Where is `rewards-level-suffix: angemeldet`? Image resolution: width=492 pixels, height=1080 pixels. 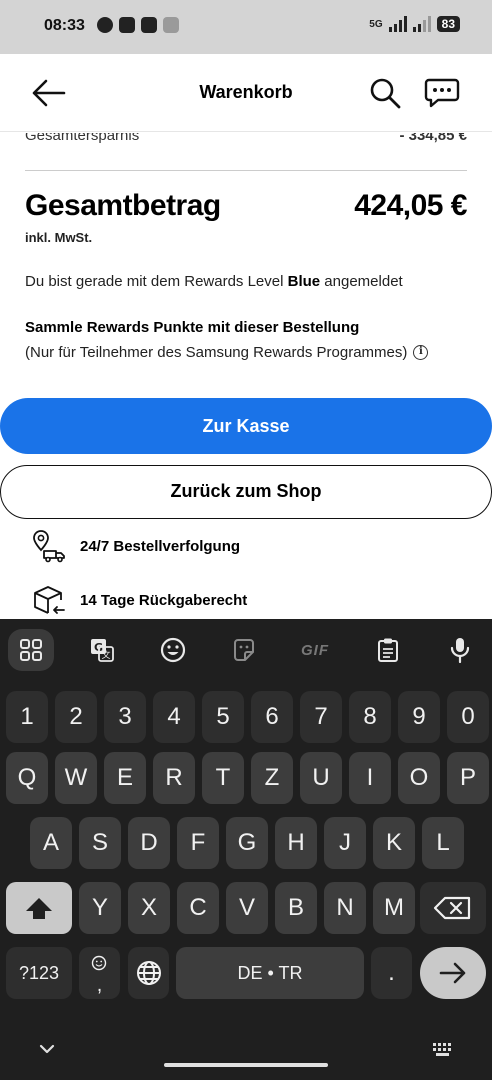
rewards-level-suffix: angemeldet is located at coordinates (361, 281).